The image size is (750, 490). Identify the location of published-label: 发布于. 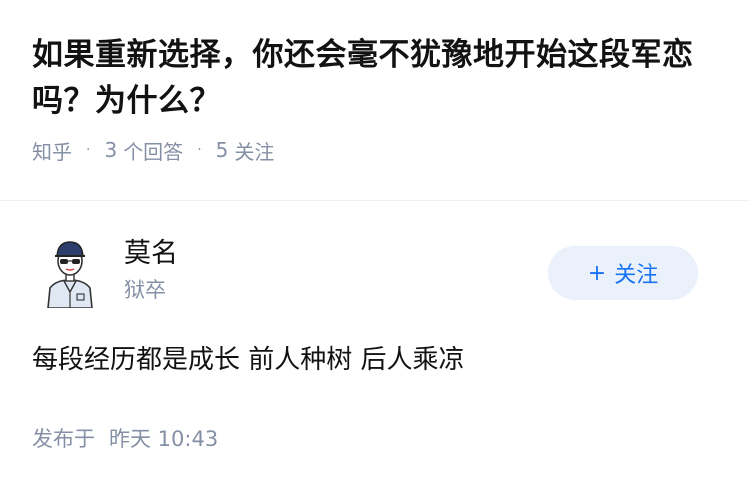
(63, 439).